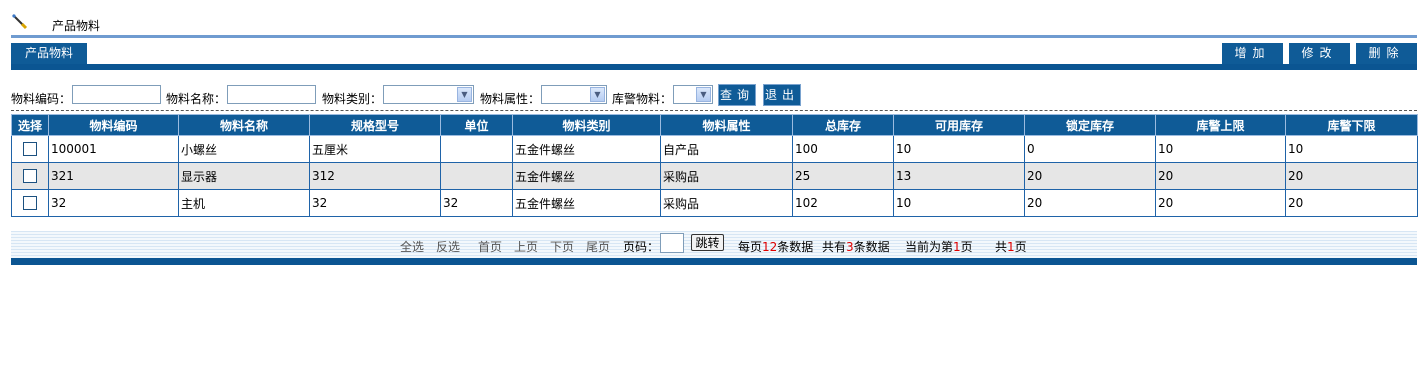 The width and height of the screenshot is (1427, 376). What do you see at coordinates (929, 247) in the screenshot?
I see `current-prefix: 当前为第` at bounding box center [929, 247].